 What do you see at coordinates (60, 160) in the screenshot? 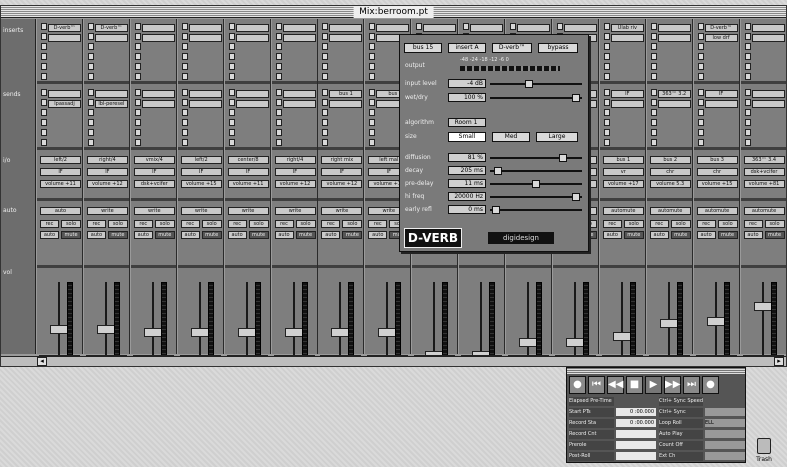
I see `input-selector: left/2` at bounding box center [60, 160].